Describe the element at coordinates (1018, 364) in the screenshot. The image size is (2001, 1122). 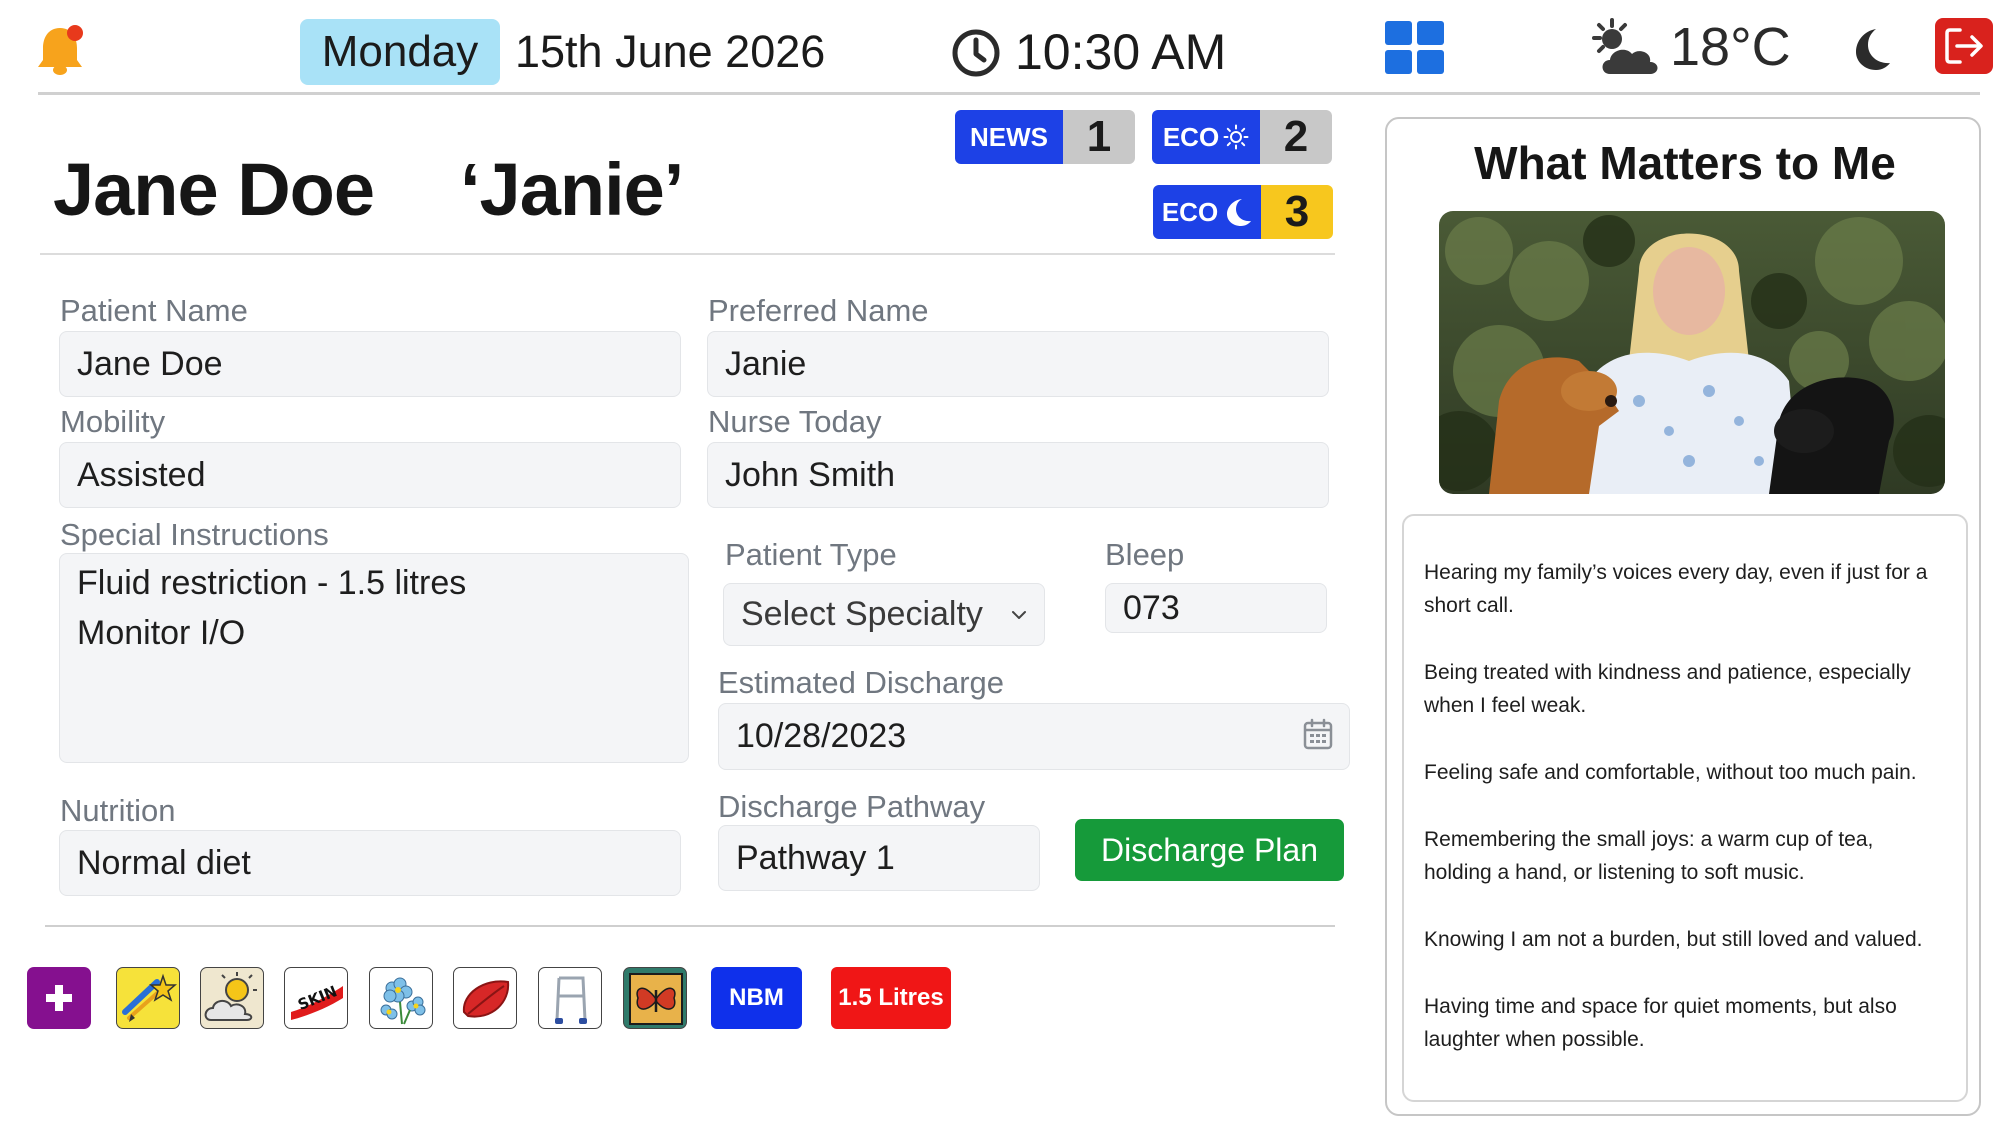
I see `preferred-name-field: Janie` at that location.